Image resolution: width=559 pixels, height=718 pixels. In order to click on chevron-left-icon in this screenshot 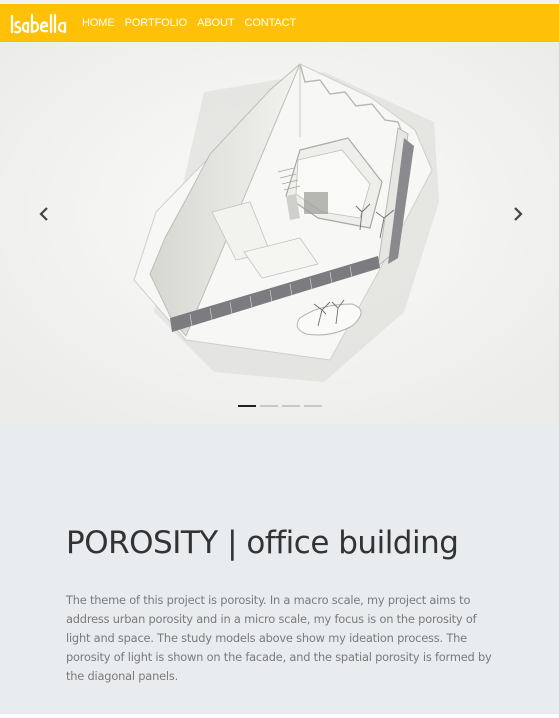, I will do `click(43, 214)`.